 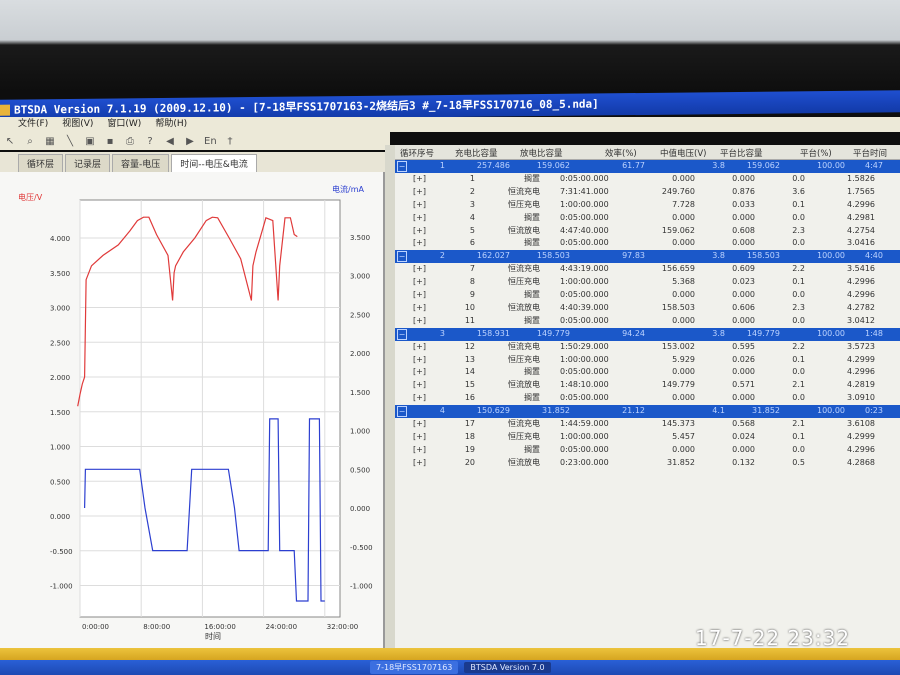 I want to click on cycle-row: −4 150.629 31.852 21.12 4.1 31.852 100.00 0:23, so click(x=647, y=411).